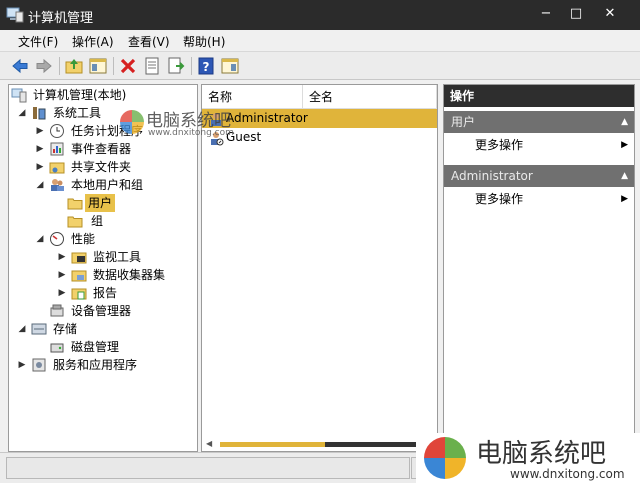 This screenshot has width=640, height=483. I want to click on back-icon, so click(20, 66).